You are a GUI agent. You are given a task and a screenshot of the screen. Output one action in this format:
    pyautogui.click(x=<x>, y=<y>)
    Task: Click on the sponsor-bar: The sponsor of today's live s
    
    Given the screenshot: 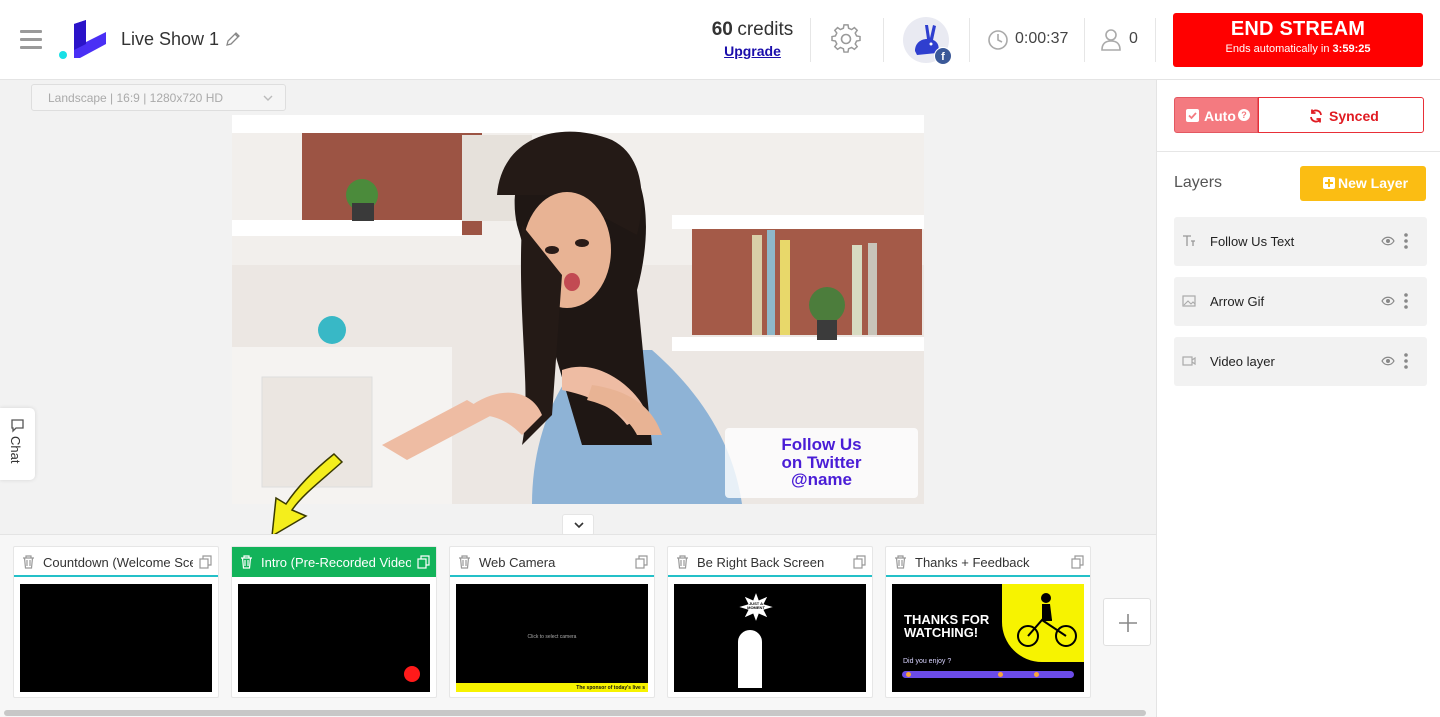 What is the action you would take?
    pyautogui.click(x=552, y=687)
    